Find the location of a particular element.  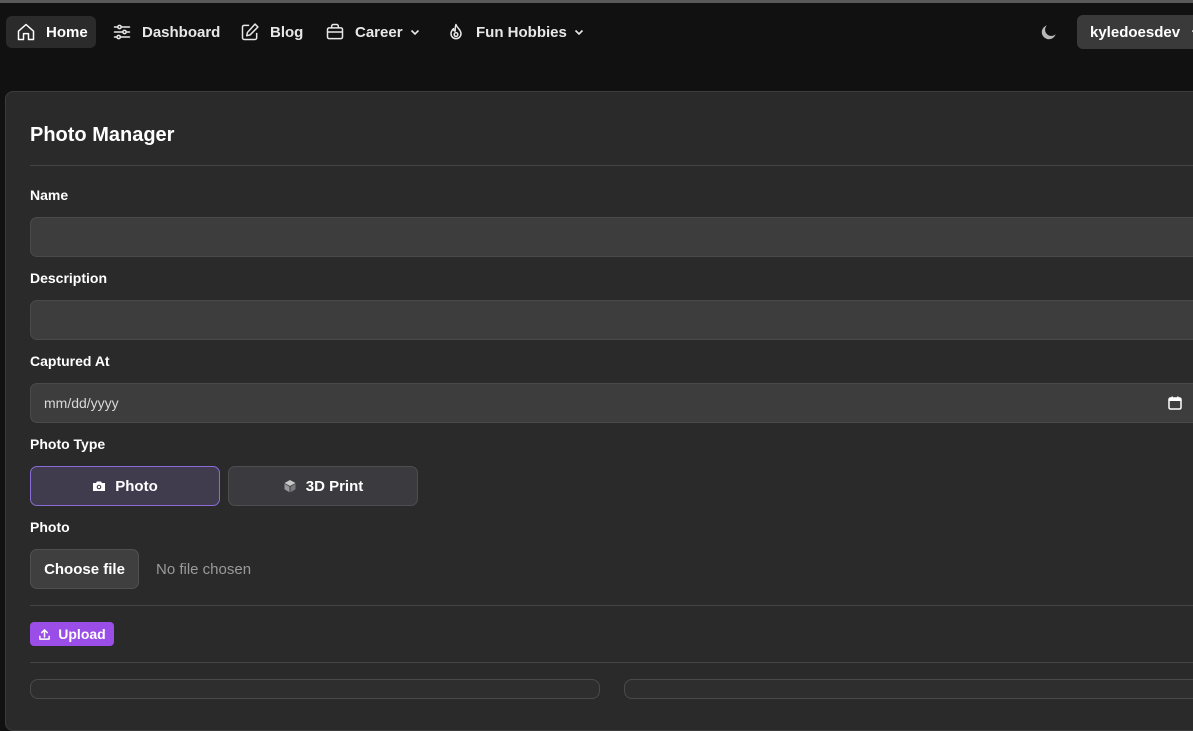

flame-icon is located at coordinates (456, 31).